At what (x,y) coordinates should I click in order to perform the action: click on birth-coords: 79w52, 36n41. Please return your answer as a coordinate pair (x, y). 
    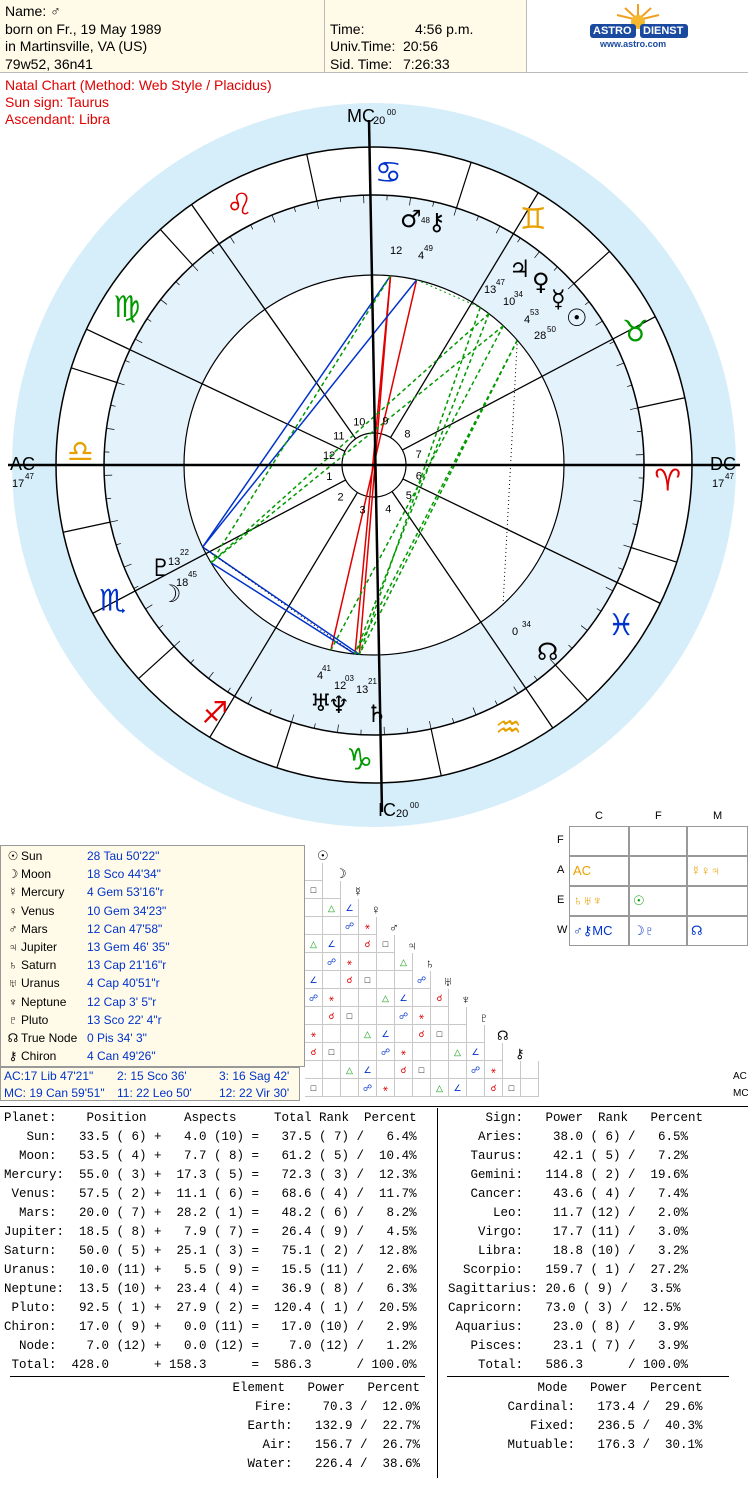
    Looking at the image, I should click on (49, 64).